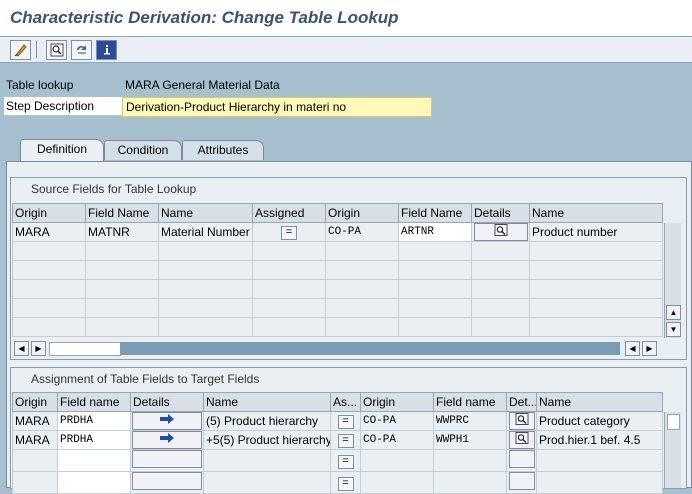  I want to click on scroll-down-icon: ▼, so click(673, 329).